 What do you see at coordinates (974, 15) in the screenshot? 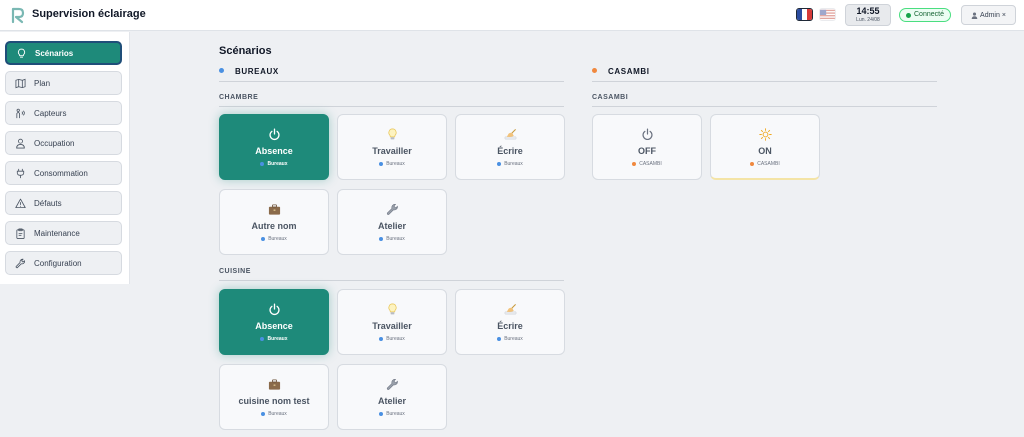
I see `user-icon` at bounding box center [974, 15].